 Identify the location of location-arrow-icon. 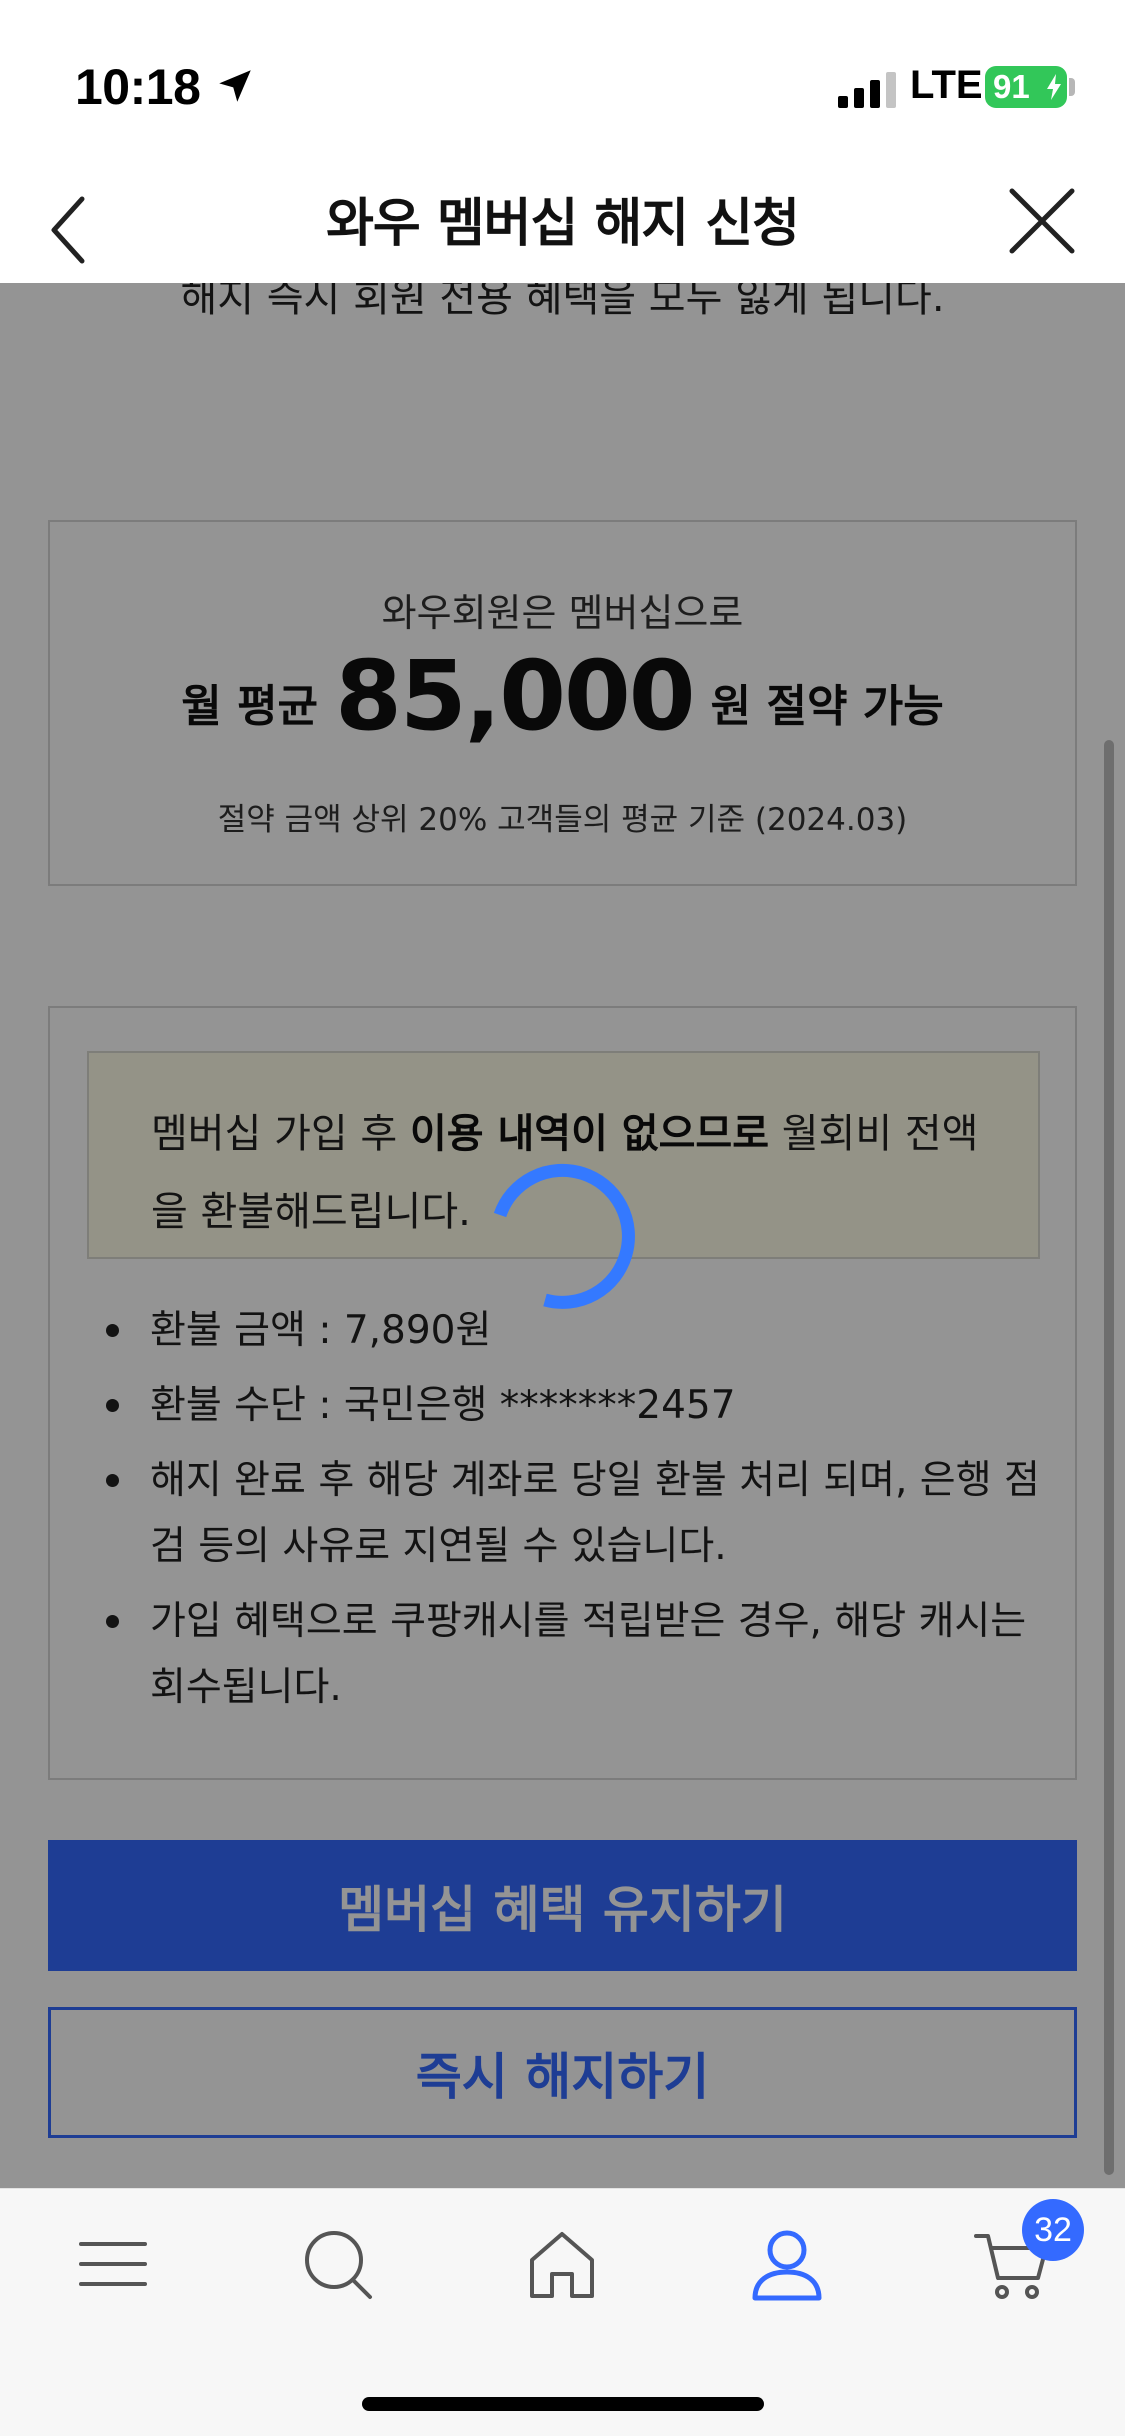
(235, 86).